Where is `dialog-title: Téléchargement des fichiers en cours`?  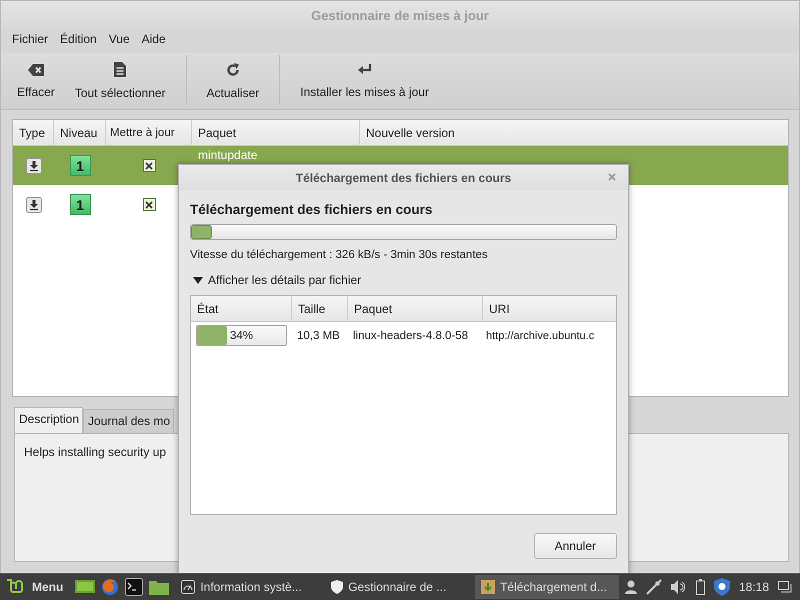 dialog-title: Téléchargement des fichiers en cours is located at coordinates (404, 177).